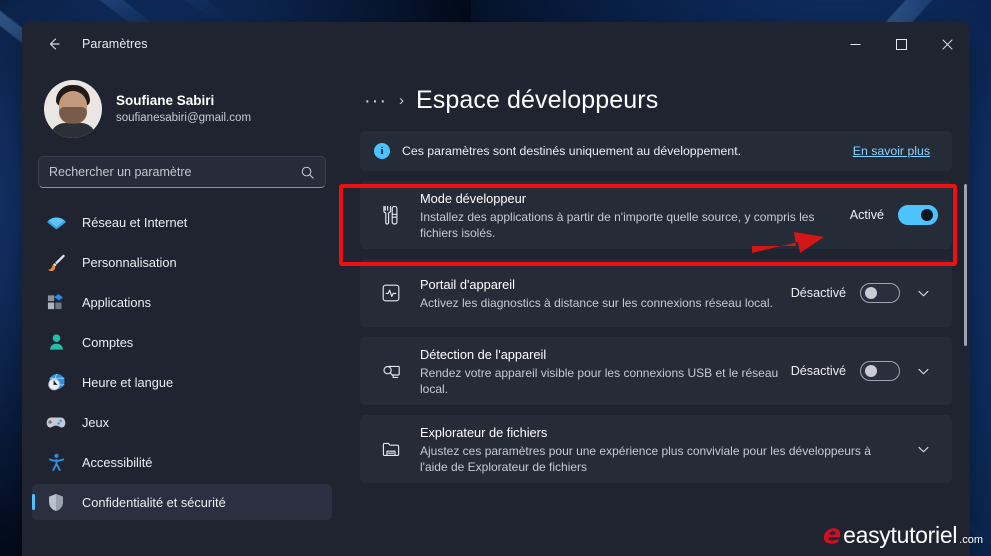 Image resolution: width=991 pixels, height=556 pixels. I want to click on shield-icon, so click(56, 502).